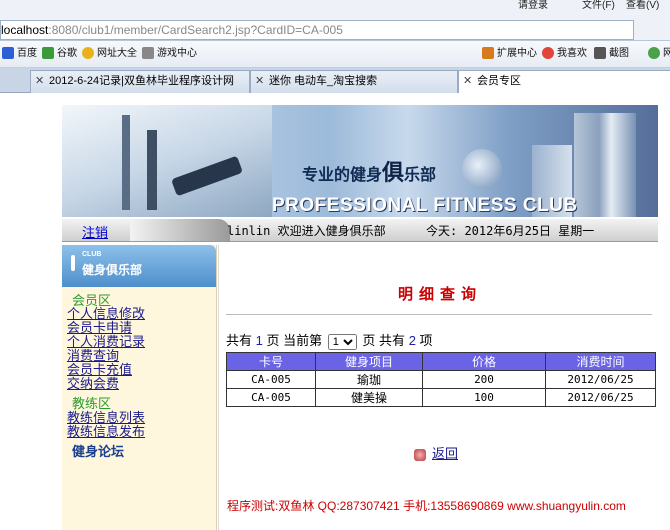 The width and height of the screenshot is (670, 530). Describe the element at coordinates (92, 254) in the screenshot. I see `sidebar-club-label: CLUB` at that location.